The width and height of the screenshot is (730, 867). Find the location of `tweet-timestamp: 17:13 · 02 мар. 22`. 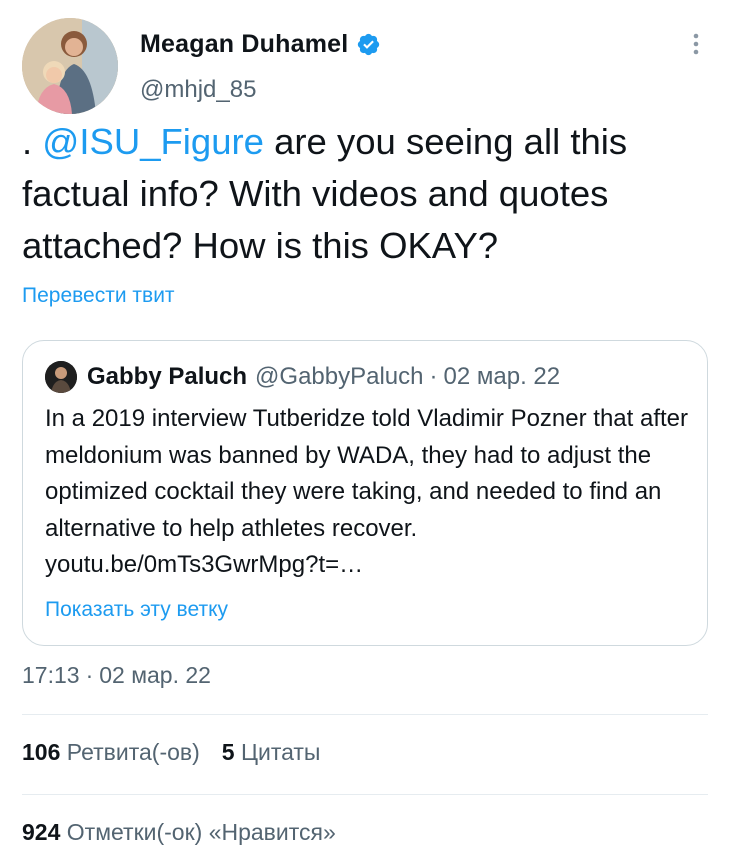

tweet-timestamp: 17:13 · 02 мар. 22 is located at coordinates (116, 675).